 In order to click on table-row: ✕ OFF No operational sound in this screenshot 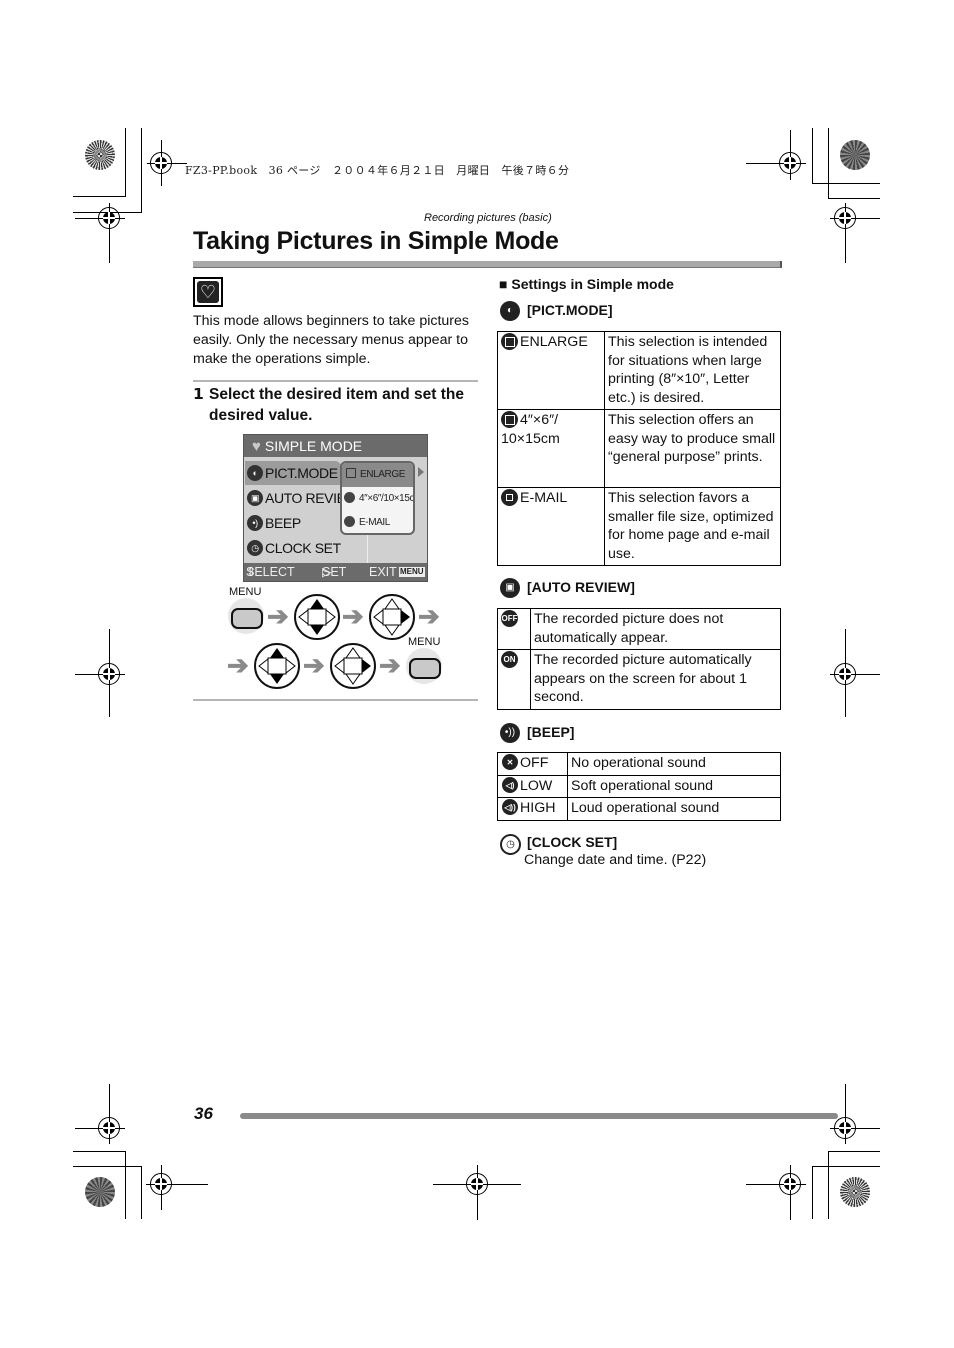, I will do `click(639, 764)`.